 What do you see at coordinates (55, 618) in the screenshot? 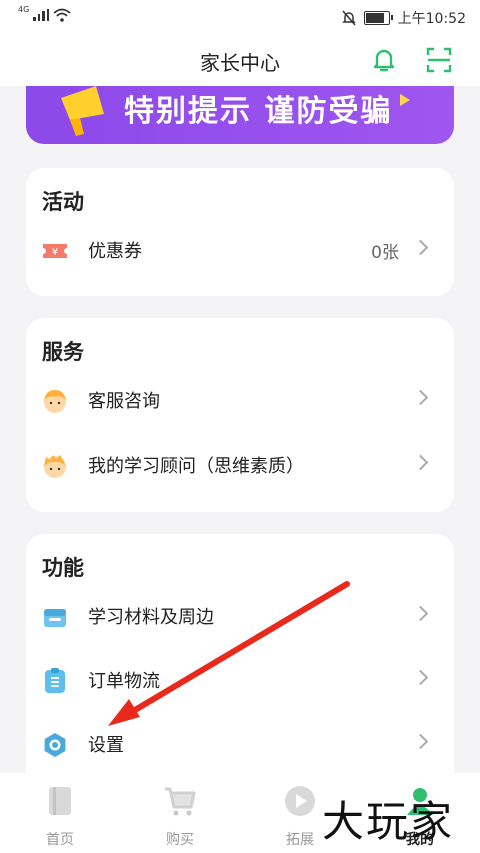
I see `shop-icon` at bounding box center [55, 618].